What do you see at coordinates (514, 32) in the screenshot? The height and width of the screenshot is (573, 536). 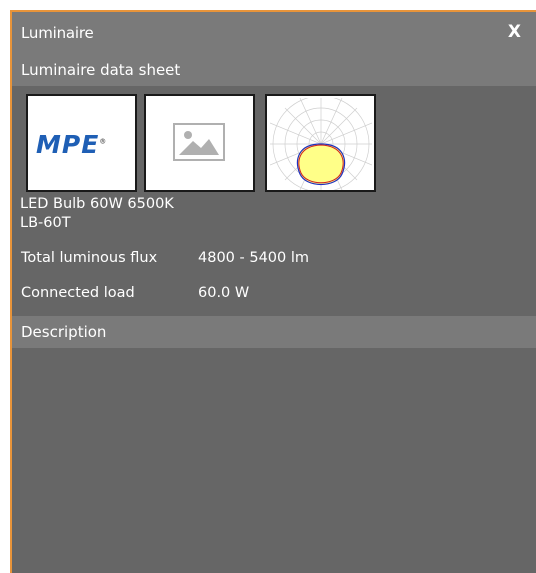 I see `close-icon: X` at bounding box center [514, 32].